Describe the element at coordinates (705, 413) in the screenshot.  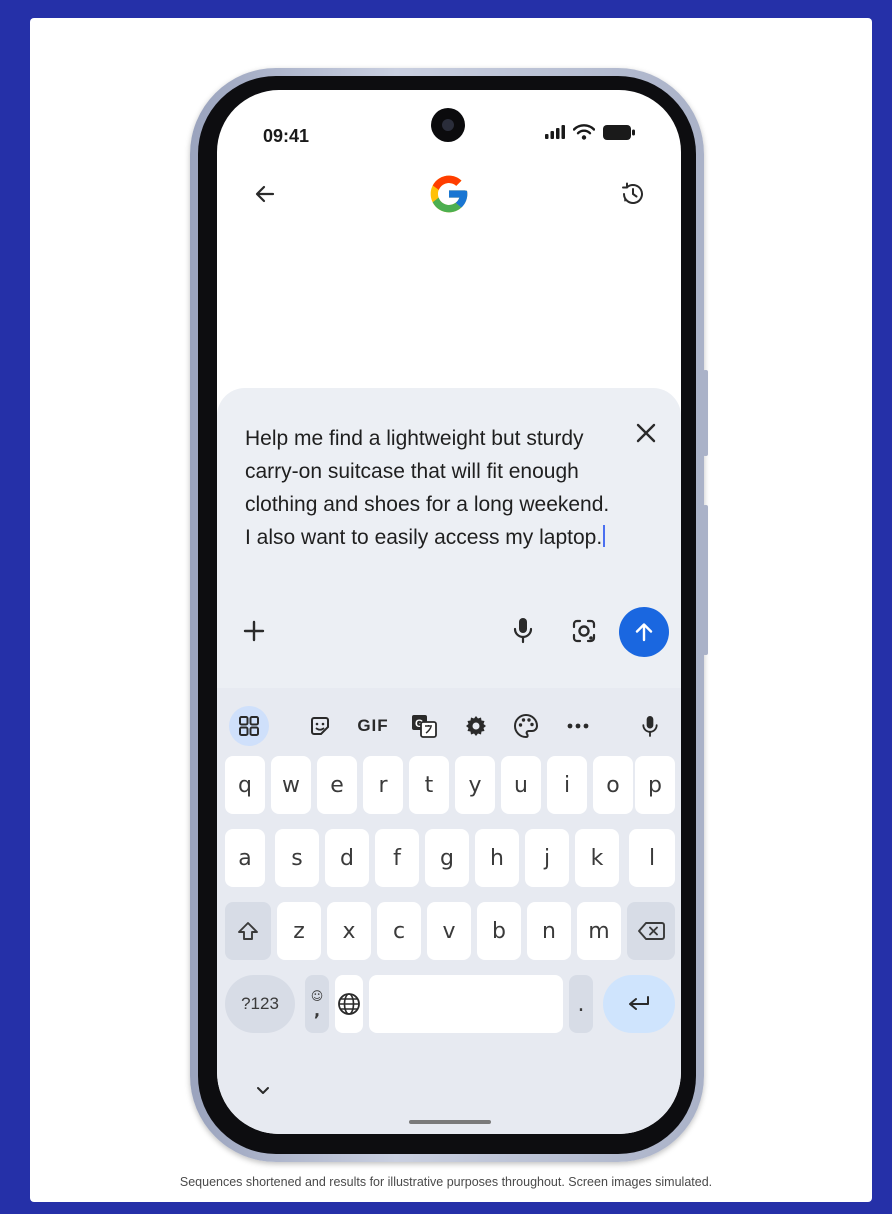
I see `volume-button` at that location.